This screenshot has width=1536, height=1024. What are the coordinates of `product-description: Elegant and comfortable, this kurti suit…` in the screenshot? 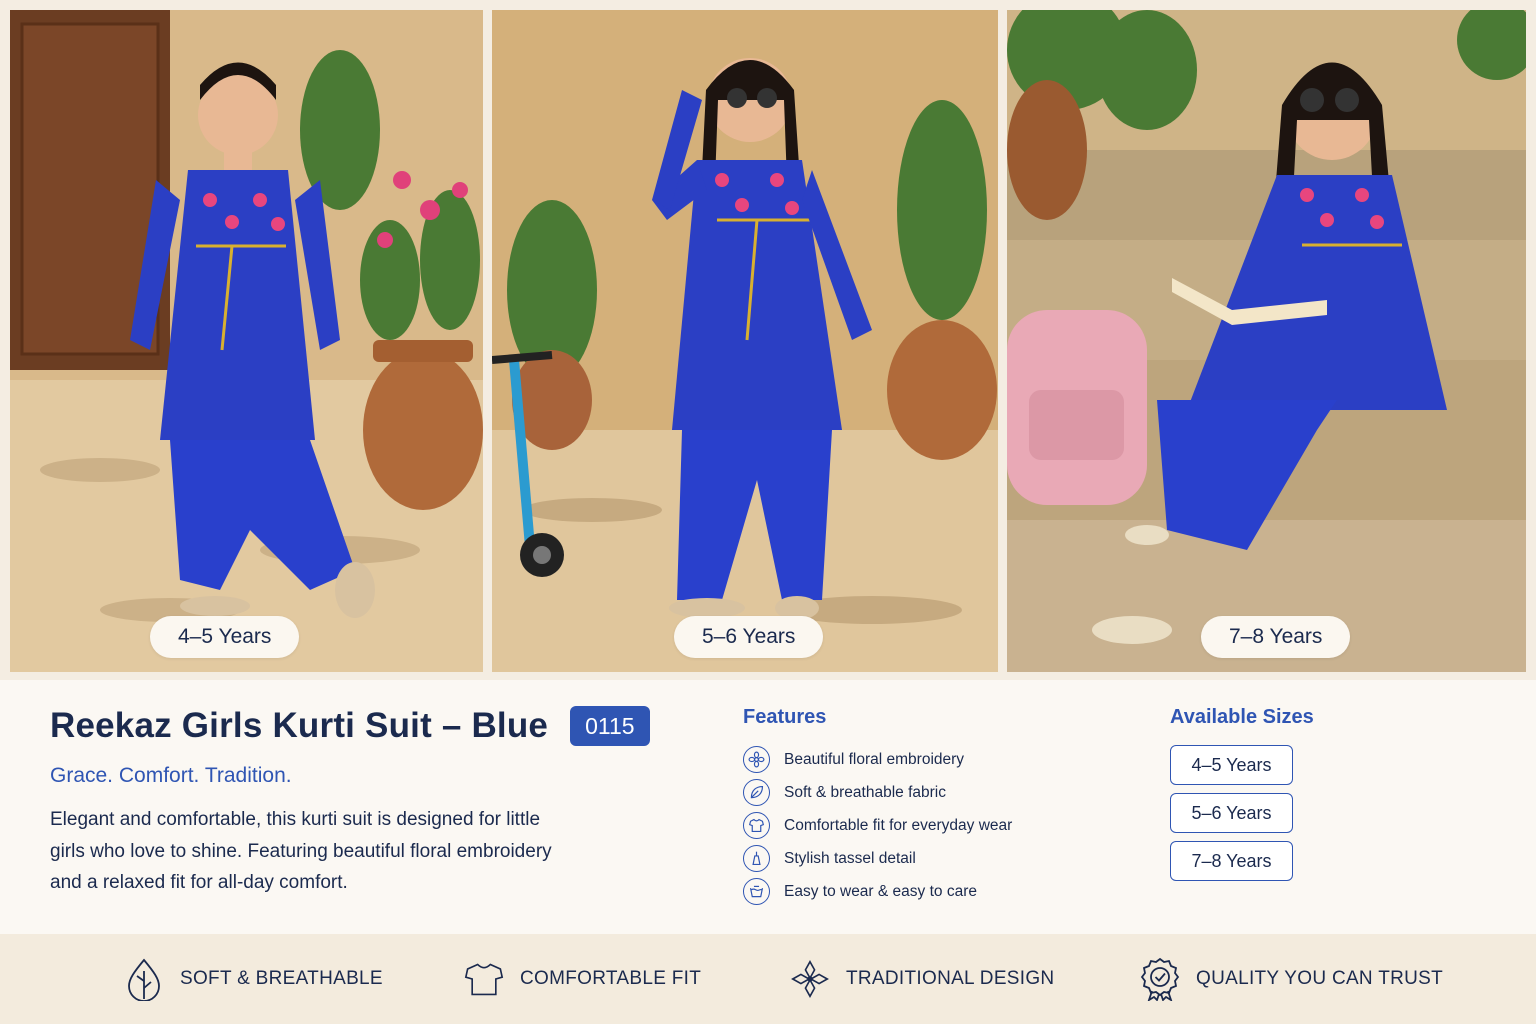 It's located at (301, 851).